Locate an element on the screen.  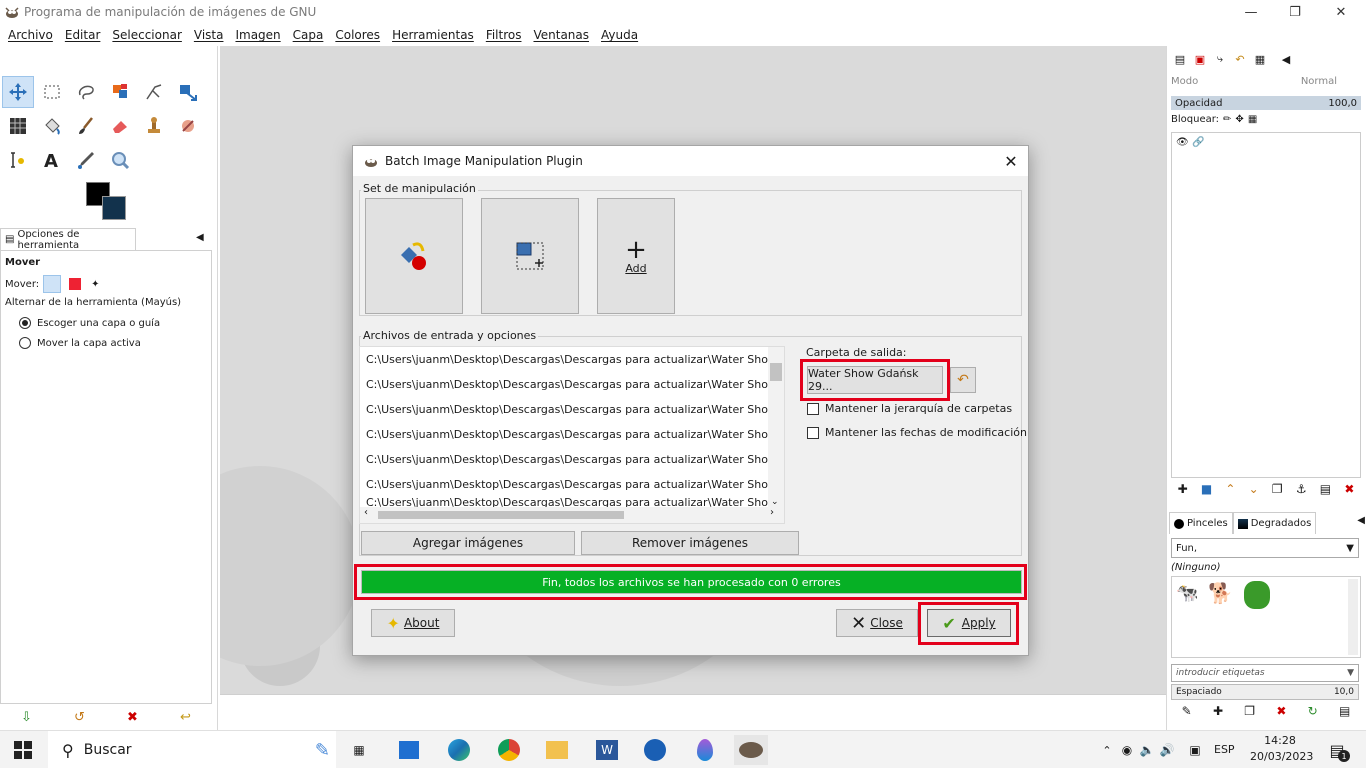
layers-tab-icon: ▤ is located at coordinates (1180, 59).